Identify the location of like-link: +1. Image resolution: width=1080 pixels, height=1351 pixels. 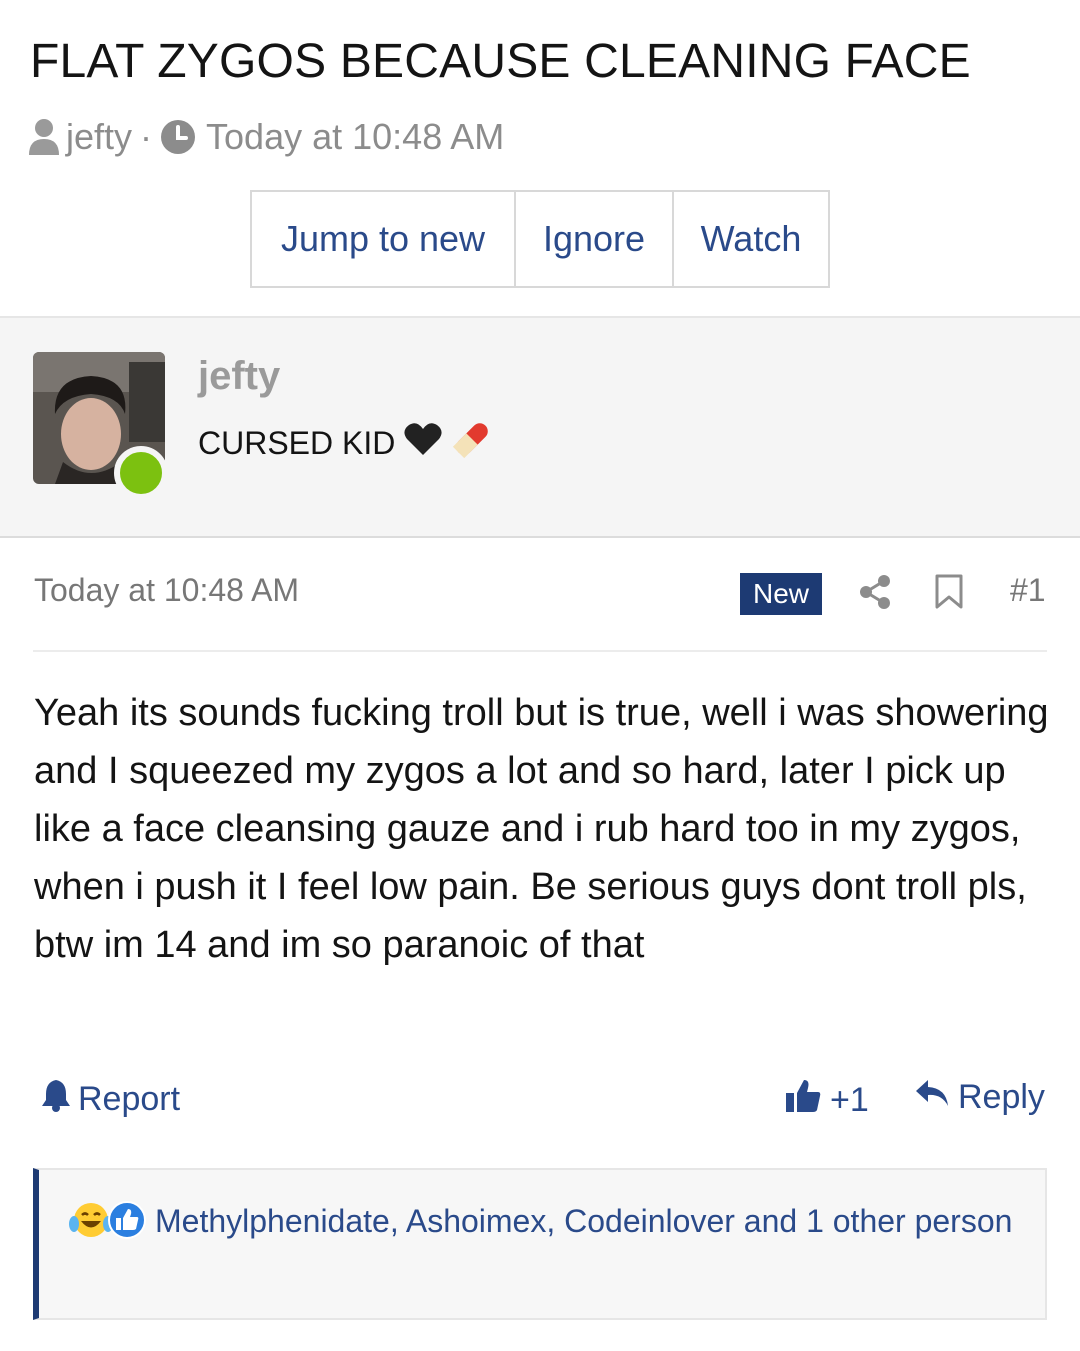
(826, 1100).